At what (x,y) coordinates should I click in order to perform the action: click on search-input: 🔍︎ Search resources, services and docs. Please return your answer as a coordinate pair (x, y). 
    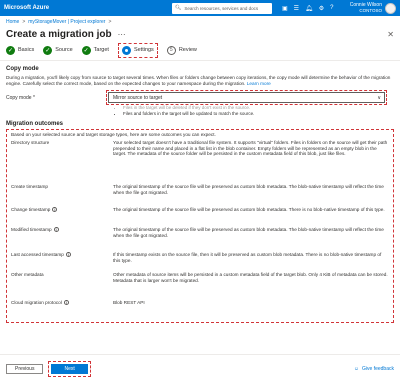
    Looking at the image, I should click on (222, 8).